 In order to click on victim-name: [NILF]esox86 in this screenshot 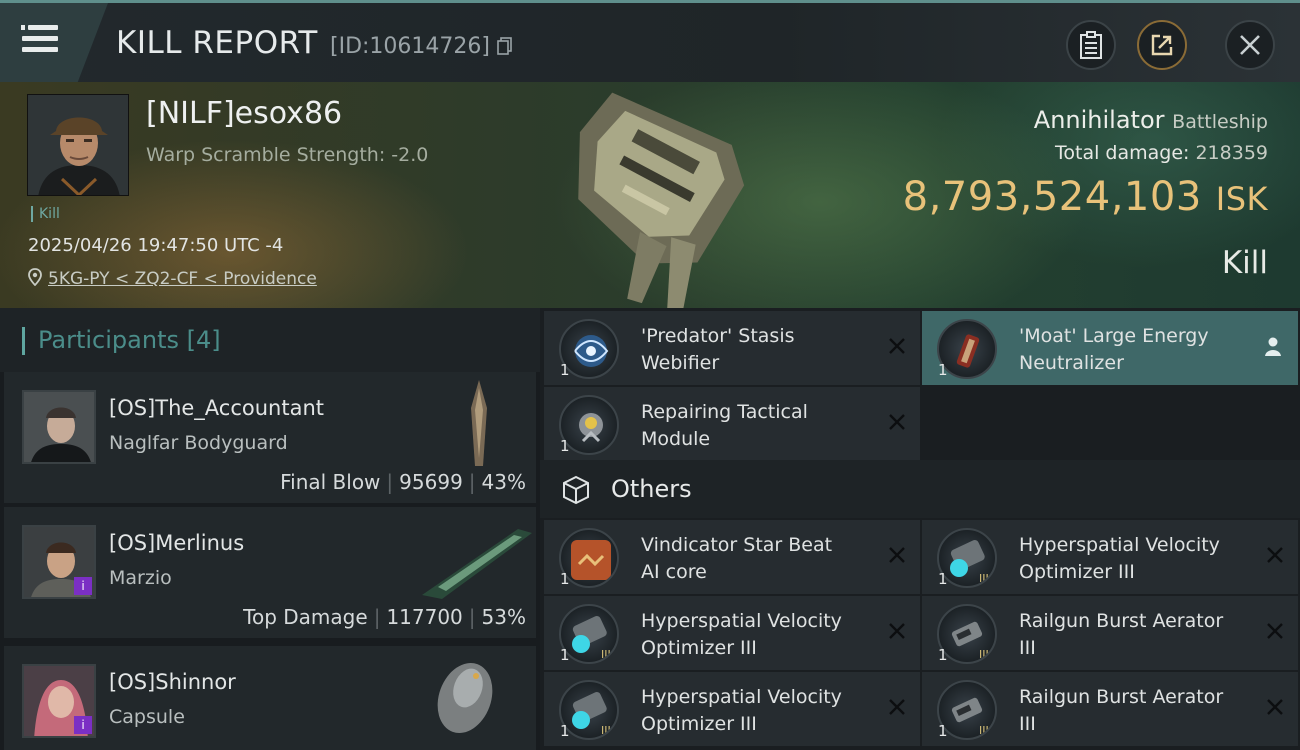, I will do `click(244, 113)`.